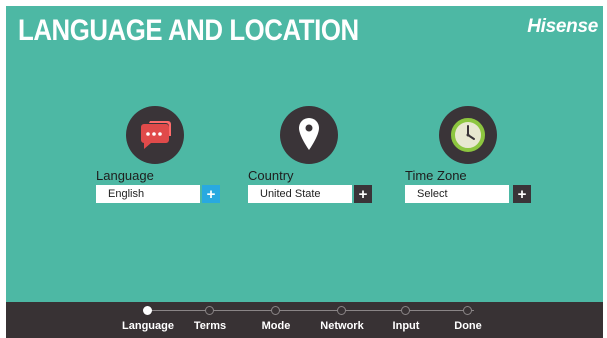 This screenshot has width=607, height=338. Describe the element at coordinates (468, 326) in the screenshot. I see `step-label: Done` at that location.